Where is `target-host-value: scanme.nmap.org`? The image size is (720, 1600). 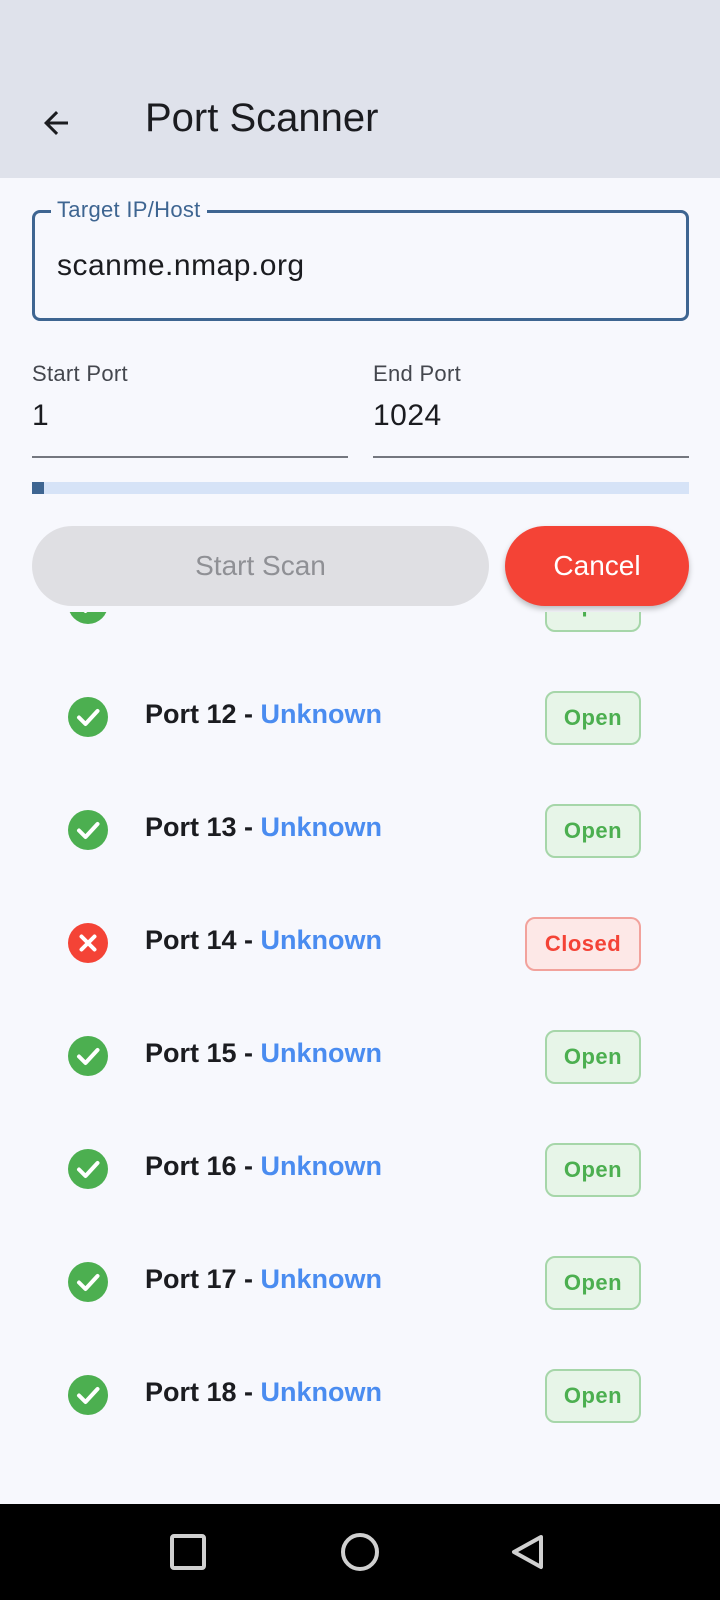
target-host-value: scanme.nmap.org is located at coordinates (181, 266).